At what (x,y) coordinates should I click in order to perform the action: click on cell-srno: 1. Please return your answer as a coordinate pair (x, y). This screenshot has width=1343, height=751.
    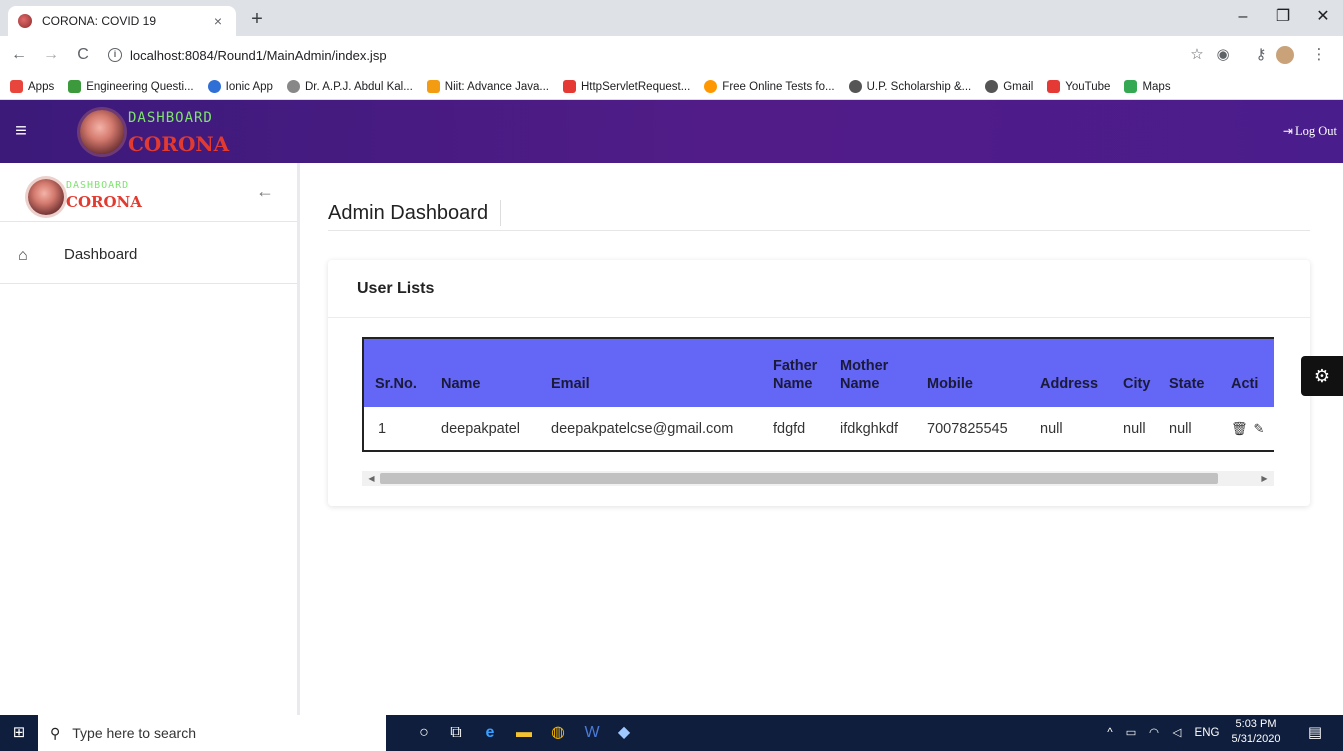
    Looking at the image, I should click on (382, 429).